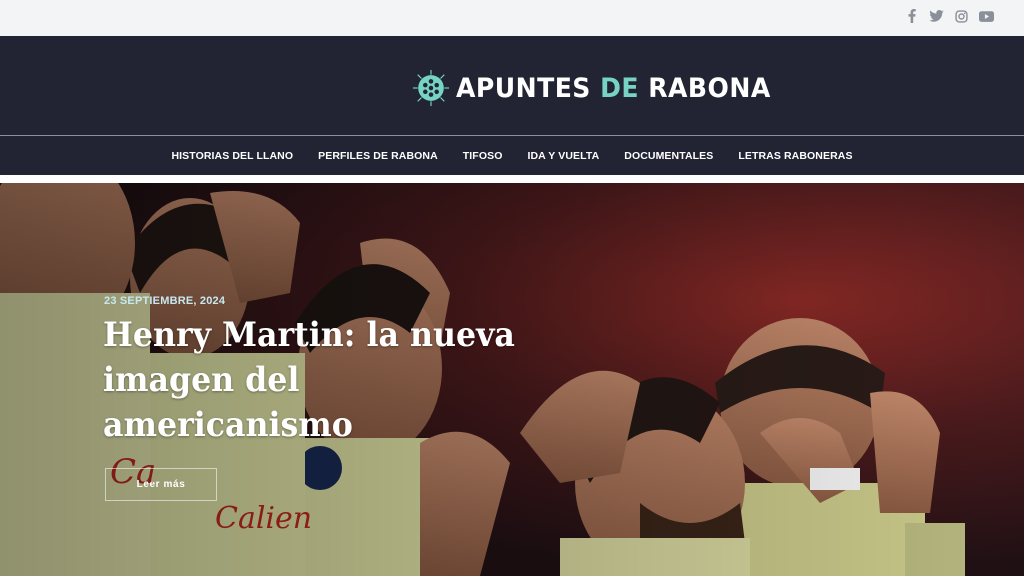 The height and width of the screenshot is (576, 1024). Describe the element at coordinates (986, 16) in the screenshot. I see `youtube-icon` at that location.